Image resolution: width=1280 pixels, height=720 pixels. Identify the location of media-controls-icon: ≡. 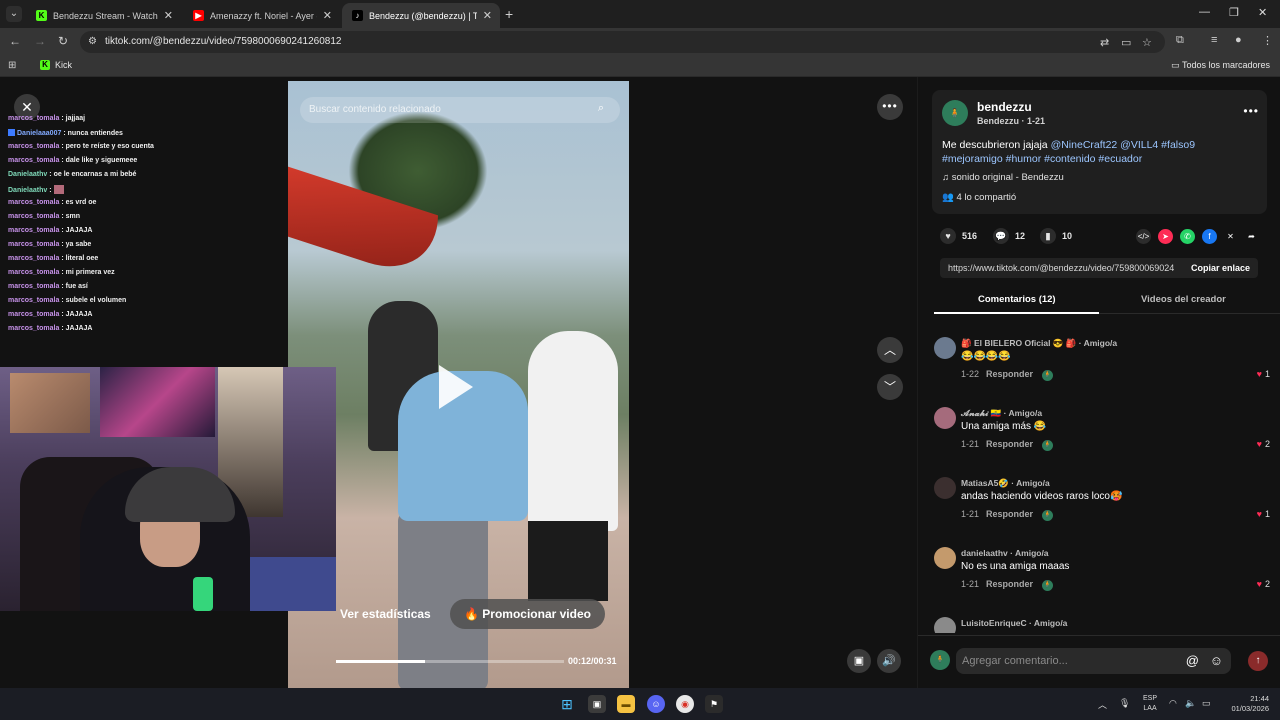
(1214, 40).